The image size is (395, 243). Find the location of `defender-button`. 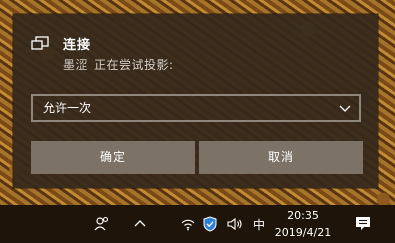

defender-button is located at coordinates (210, 224).